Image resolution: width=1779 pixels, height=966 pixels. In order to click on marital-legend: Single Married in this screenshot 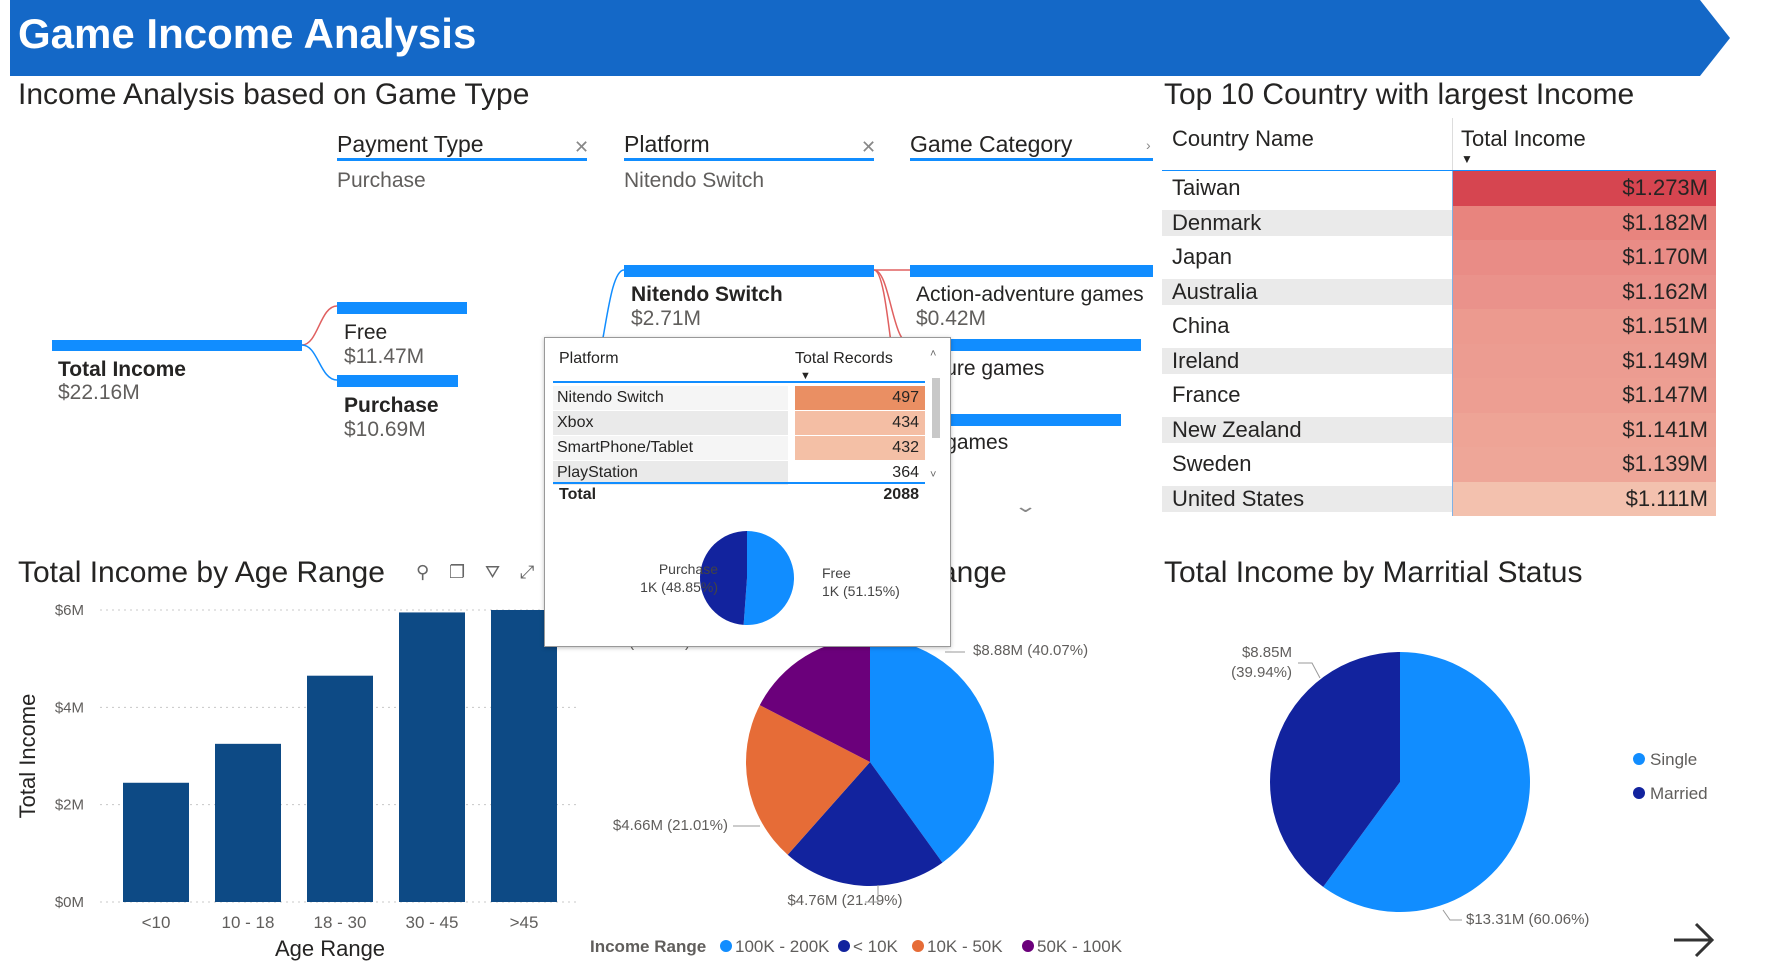, I will do `click(1670, 776)`.